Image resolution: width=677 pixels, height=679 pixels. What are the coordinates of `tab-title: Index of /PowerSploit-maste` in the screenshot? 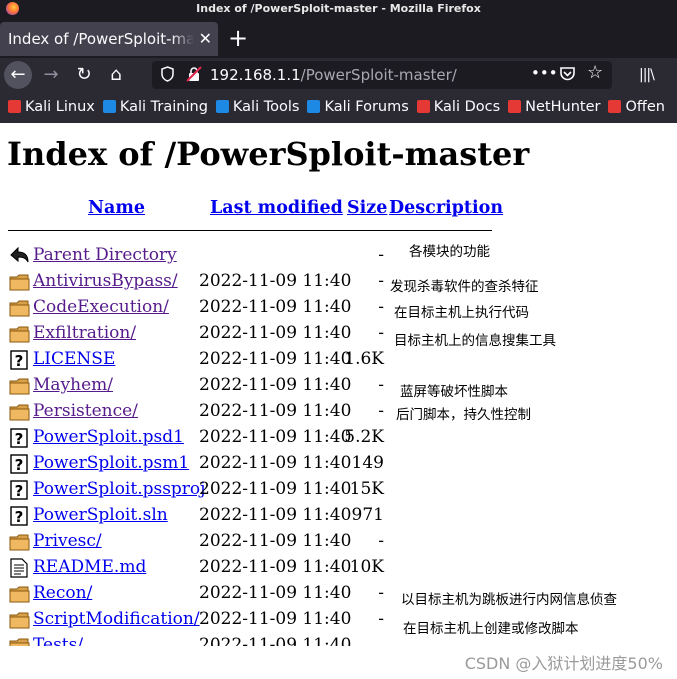 It's located at (101, 39).